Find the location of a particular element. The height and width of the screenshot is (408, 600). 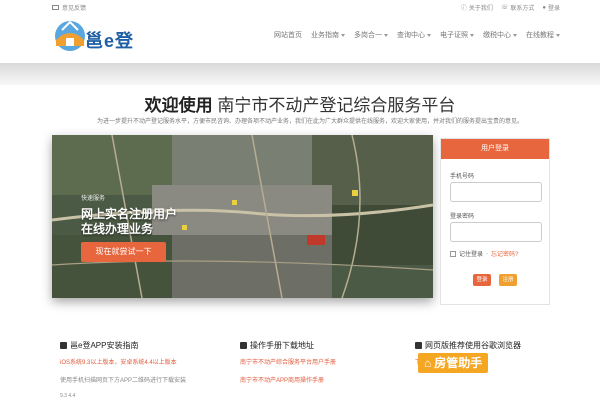

nav-item-query: 查询中心 is located at coordinates (414, 35).